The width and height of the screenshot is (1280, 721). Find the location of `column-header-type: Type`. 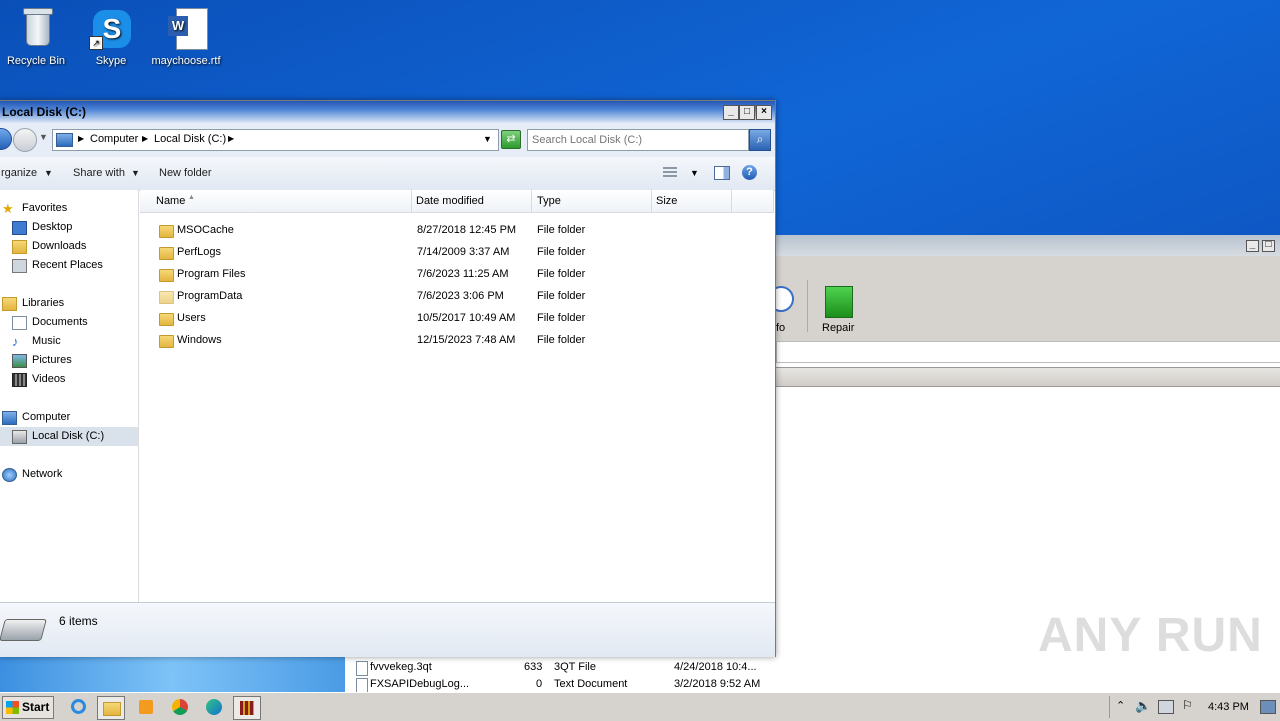

column-header-type: Type is located at coordinates (592, 201).